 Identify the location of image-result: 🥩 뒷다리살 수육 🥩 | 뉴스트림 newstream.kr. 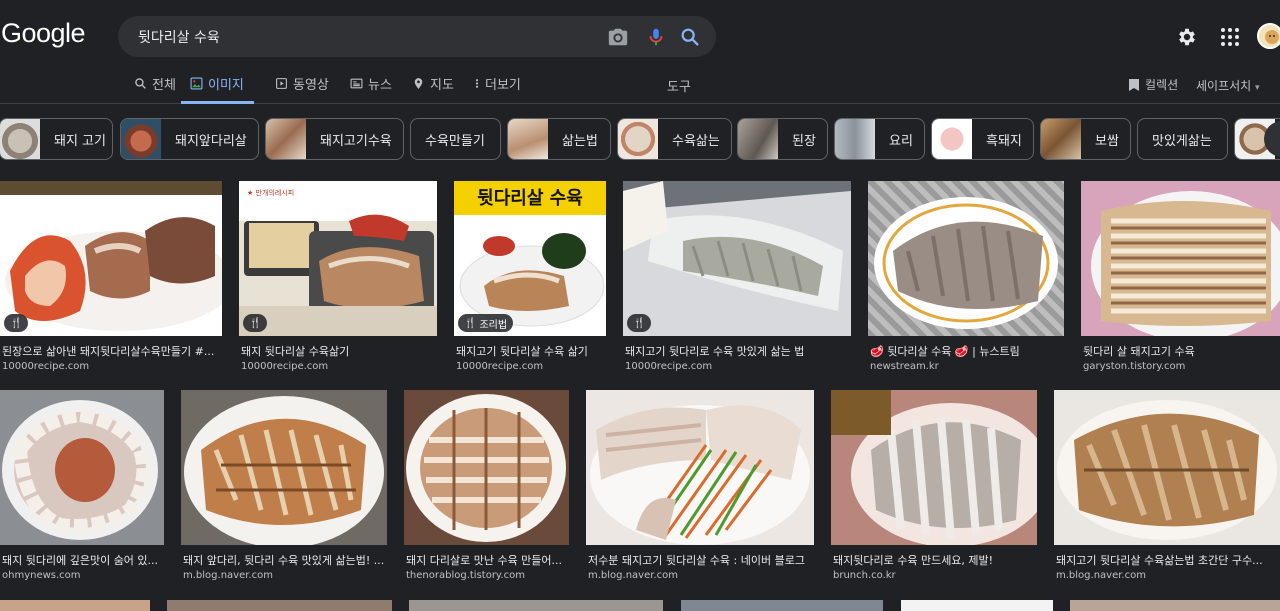
(966, 276).